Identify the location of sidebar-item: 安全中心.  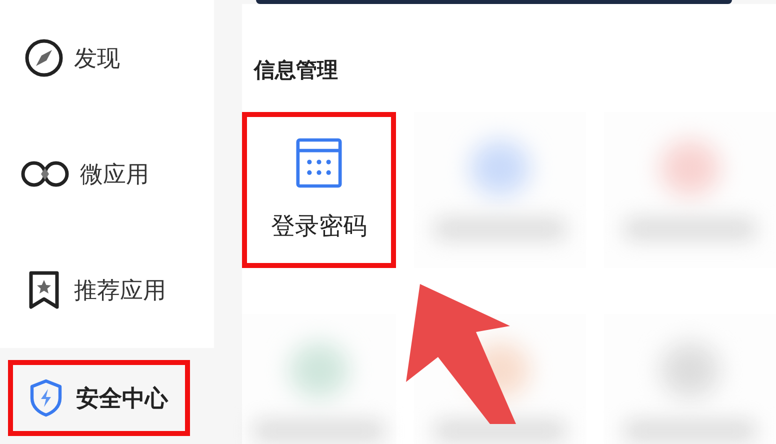
(99, 398).